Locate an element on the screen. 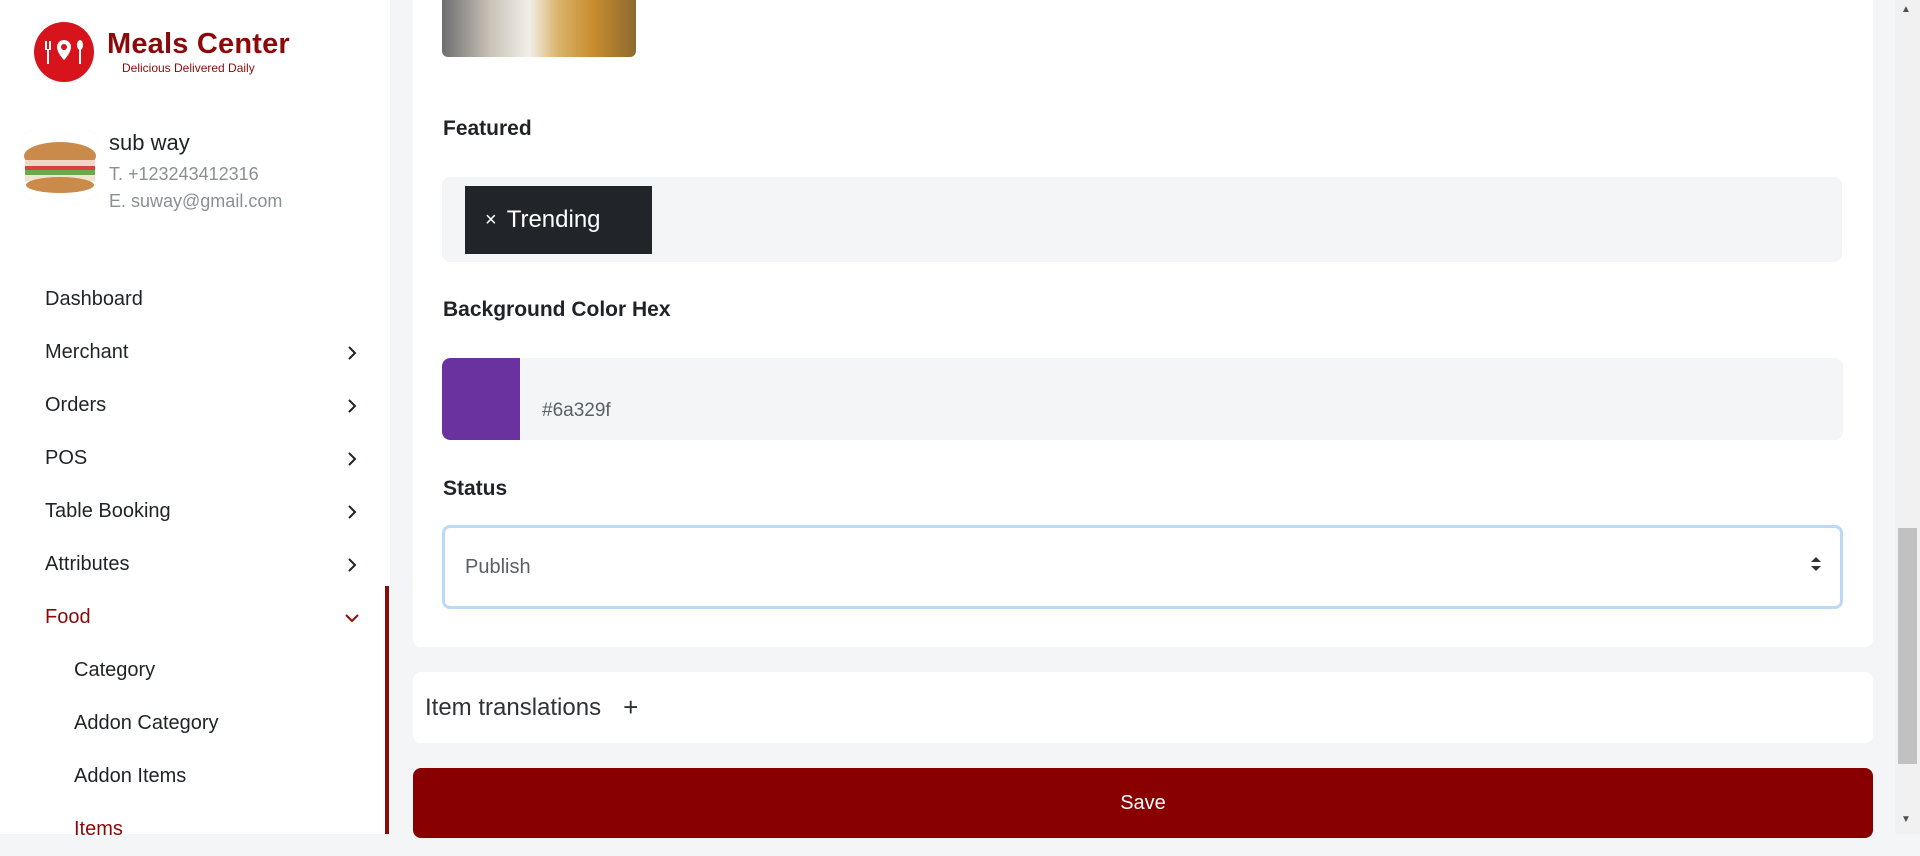 This screenshot has width=1920, height=856. featured-tag-label: Trending is located at coordinates (553, 219).